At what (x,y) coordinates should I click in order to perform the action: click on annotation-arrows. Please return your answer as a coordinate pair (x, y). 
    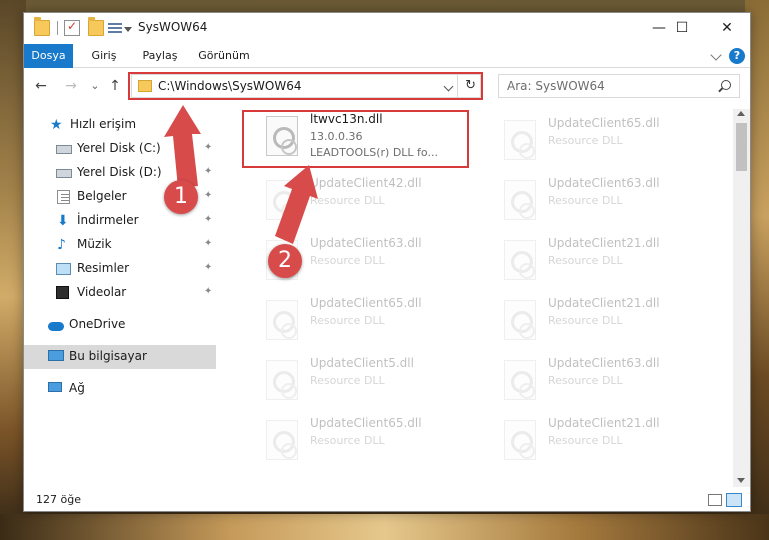
    Looking at the image, I should click on (241, 174).